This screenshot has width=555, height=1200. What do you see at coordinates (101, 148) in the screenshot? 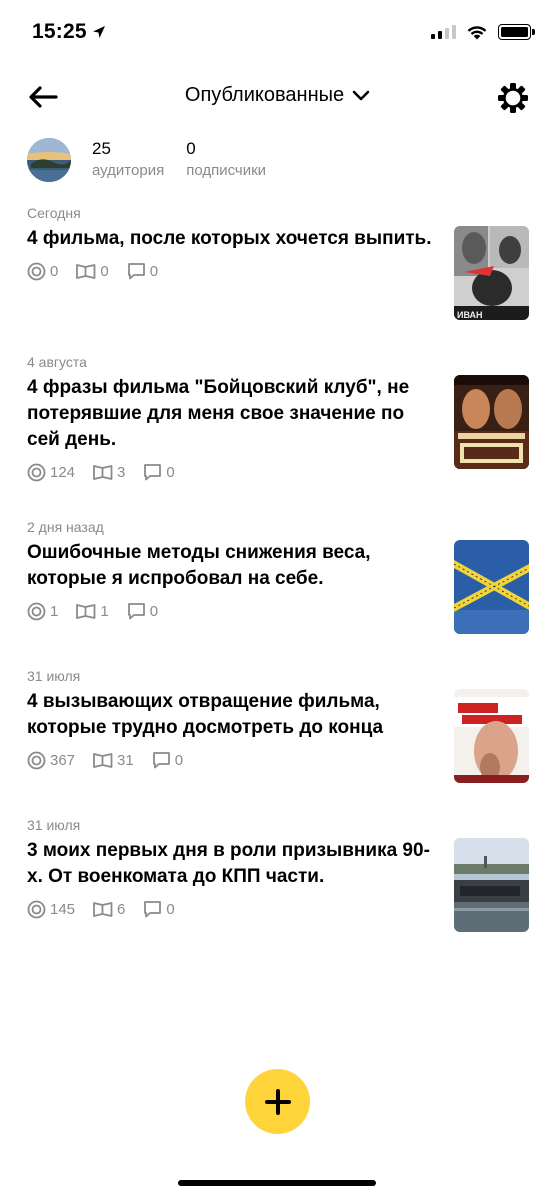
I see `audience-value: 25` at bounding box center [101, 148].